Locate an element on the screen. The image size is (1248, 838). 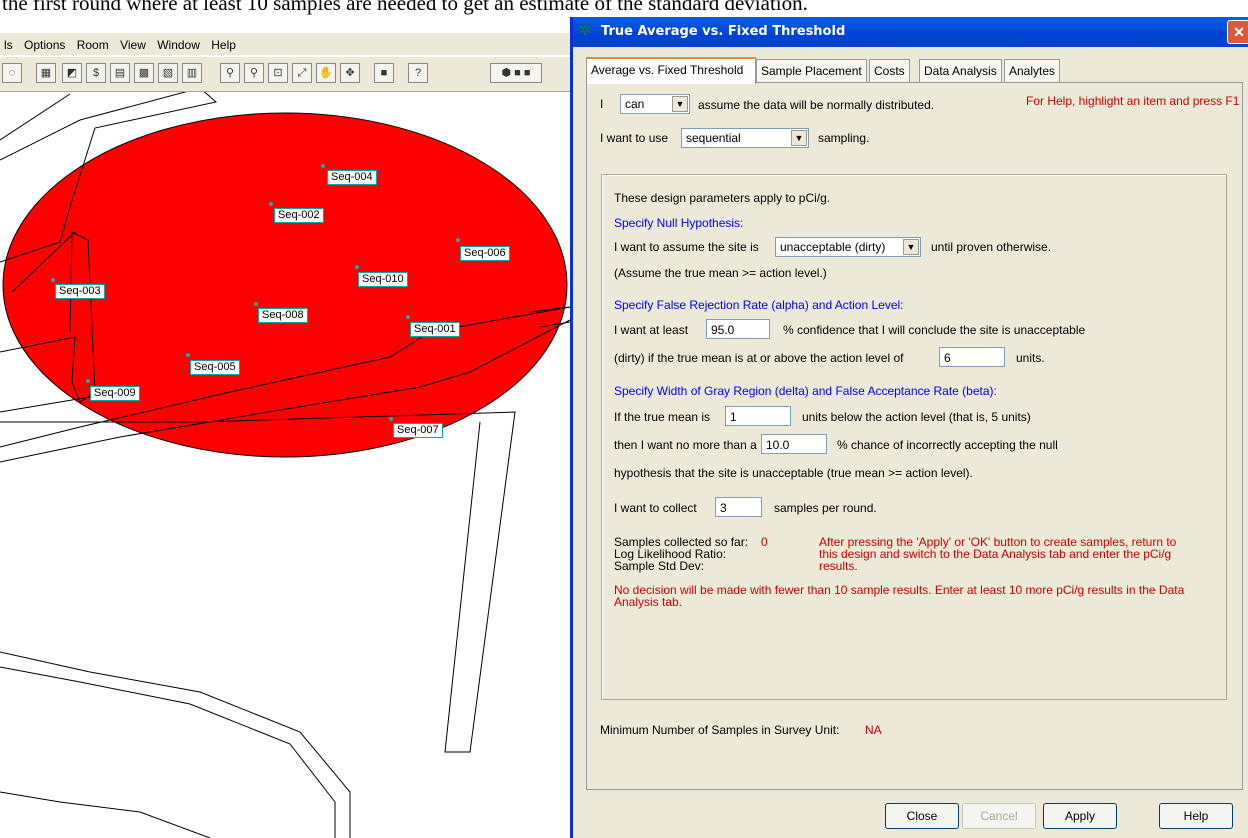
menu-tools: ls is located at coordinates (8, 42).